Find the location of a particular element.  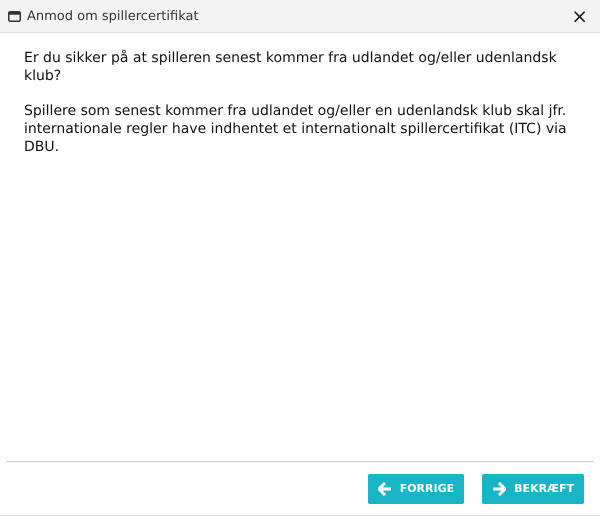

arrow-right-icon is located at coordinates (499, 489).